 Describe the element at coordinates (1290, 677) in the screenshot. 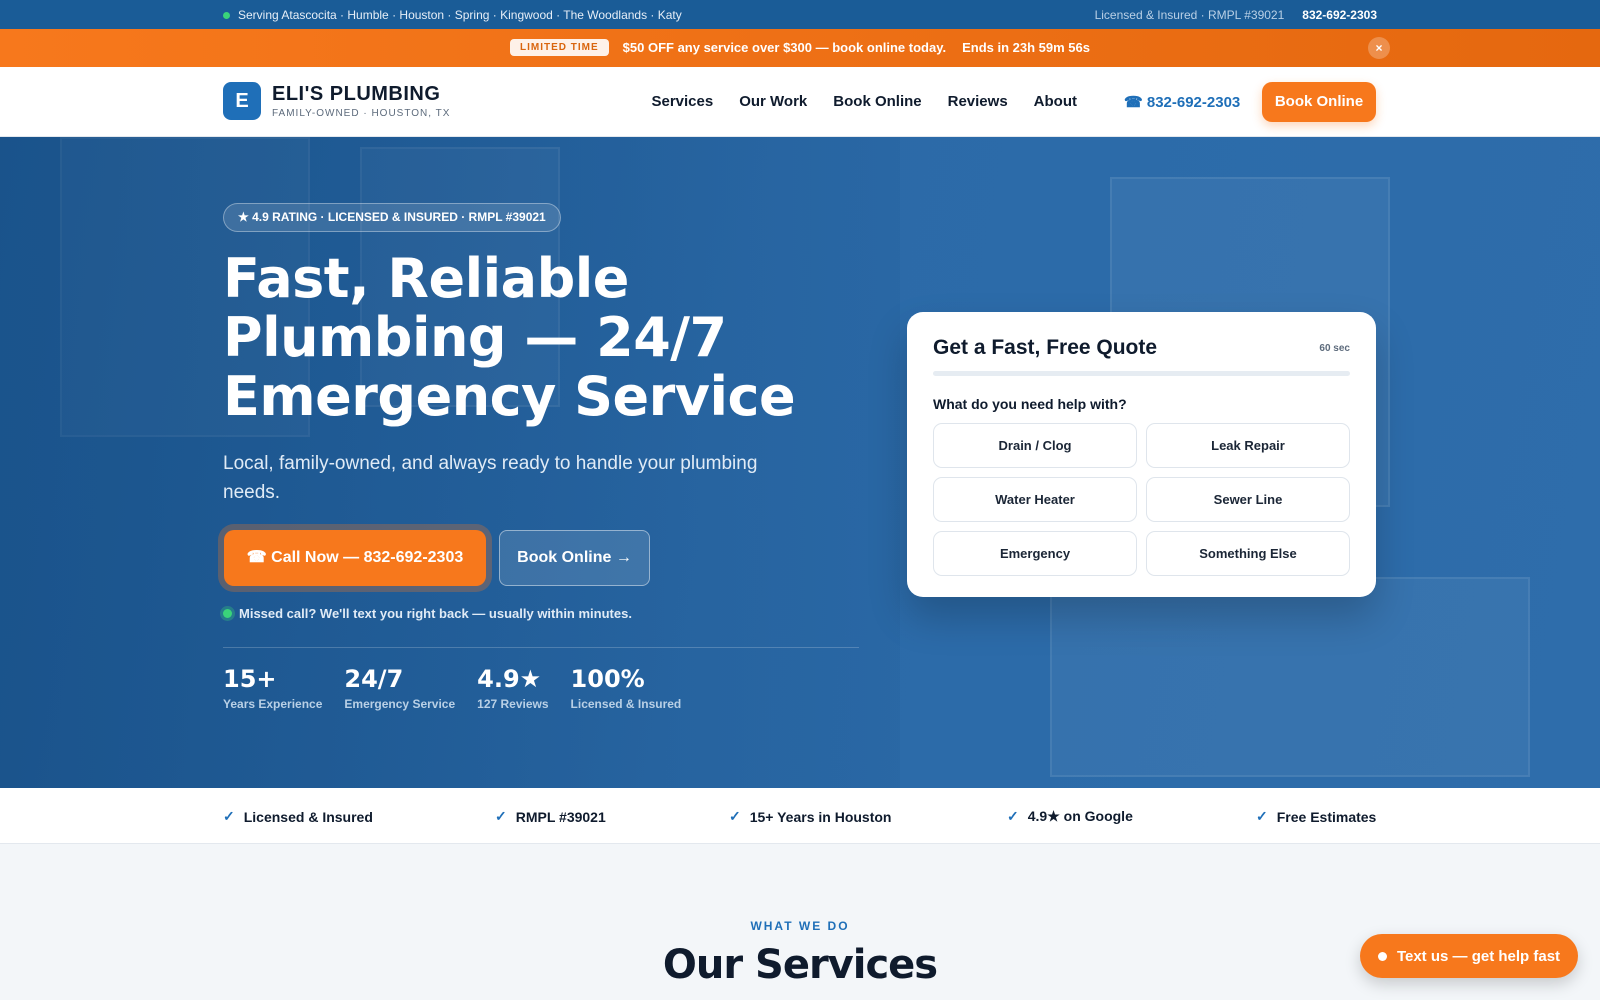

I see `background-vanity` at that location.